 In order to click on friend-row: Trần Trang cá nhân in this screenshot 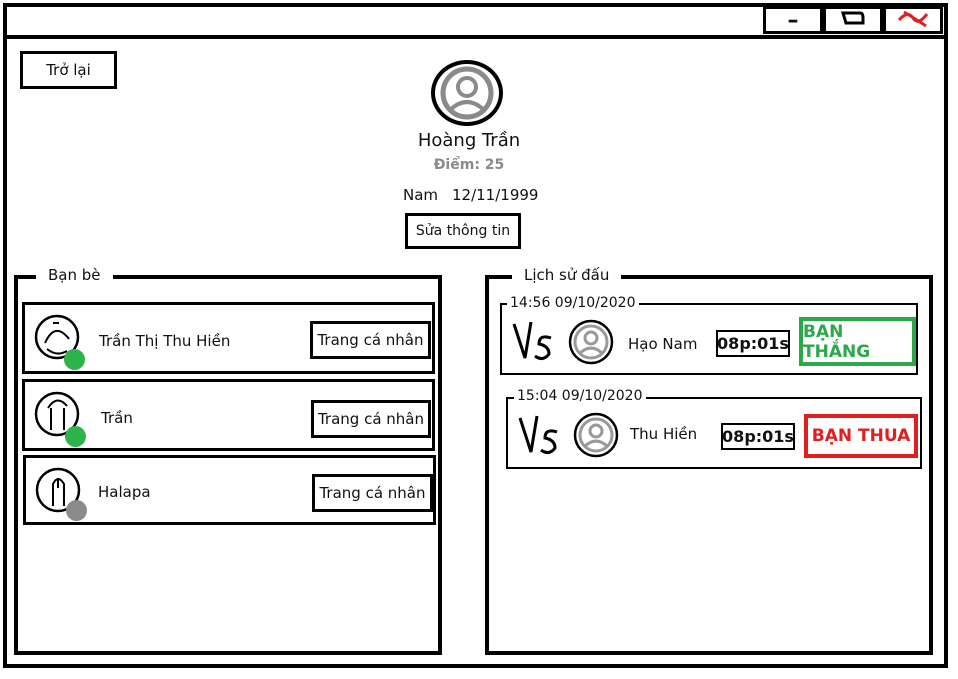, I will do `click(228, 415)`.